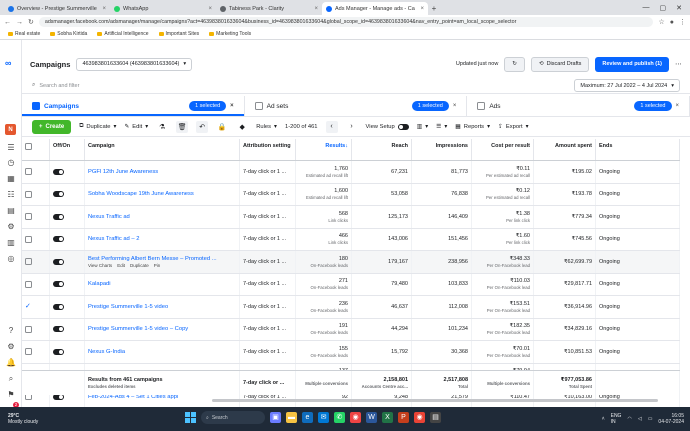 The width and height of the screenshot is (690, 431). Describe the element at coordinates (11, 259) in the screenshot. I see `business-icon: ◎` at that location.